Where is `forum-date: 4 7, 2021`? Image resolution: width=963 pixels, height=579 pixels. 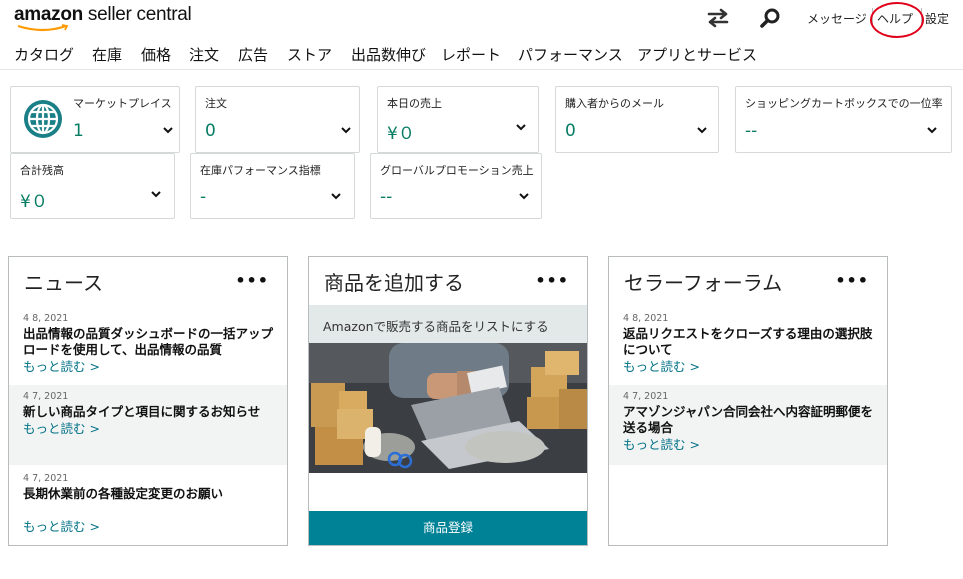
forum-date: 4 7, 2021 is located at coordinates (646, 396).